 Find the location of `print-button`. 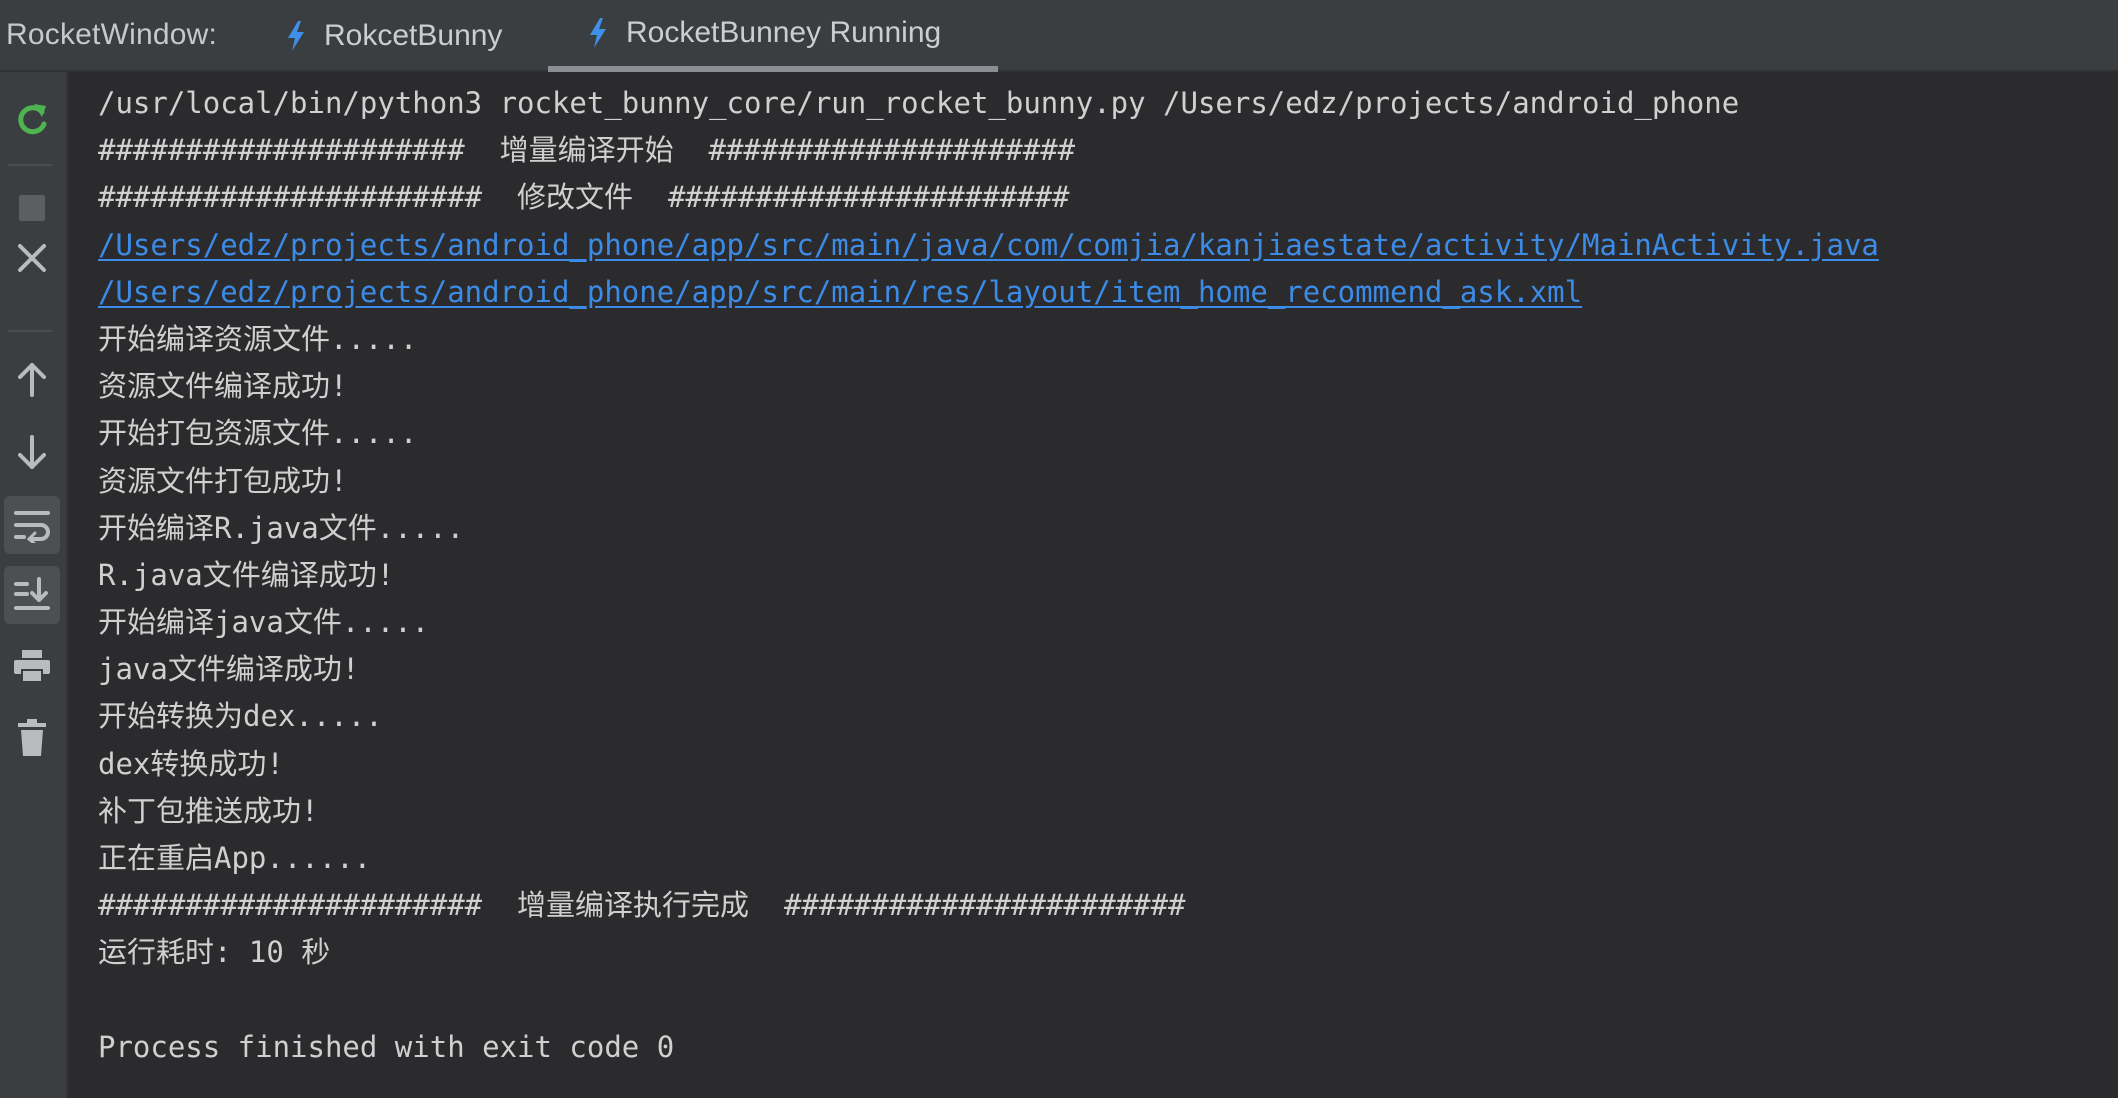

print-button is located at coordinates (32, 666).